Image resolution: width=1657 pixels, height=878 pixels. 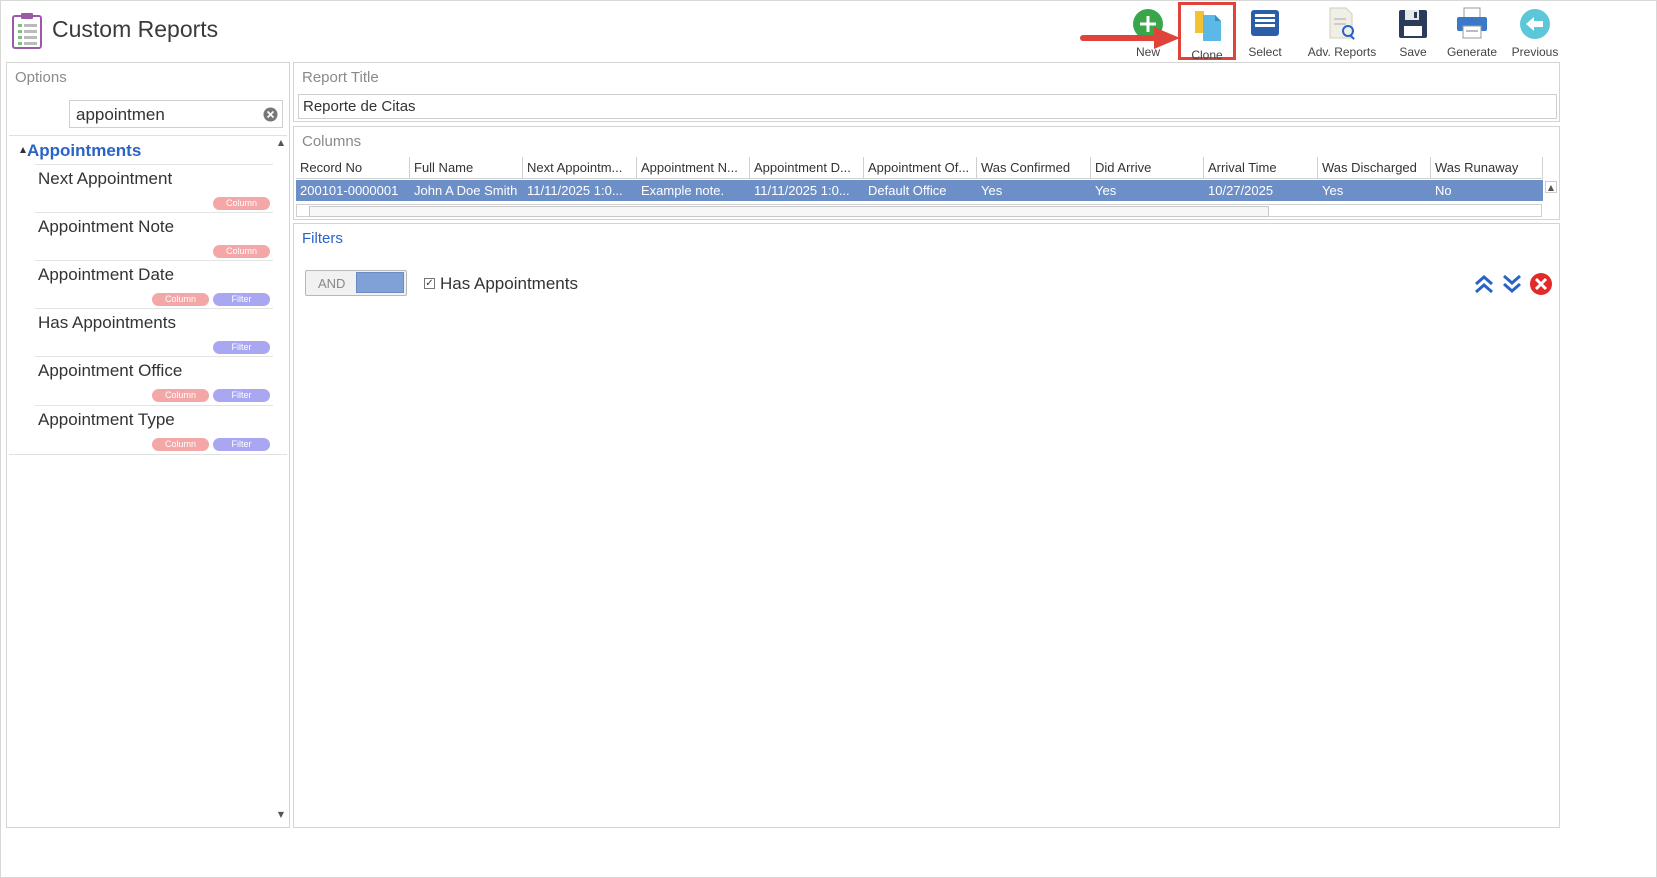 I want to click on table-cell: No, so click(x=1443, y=190).